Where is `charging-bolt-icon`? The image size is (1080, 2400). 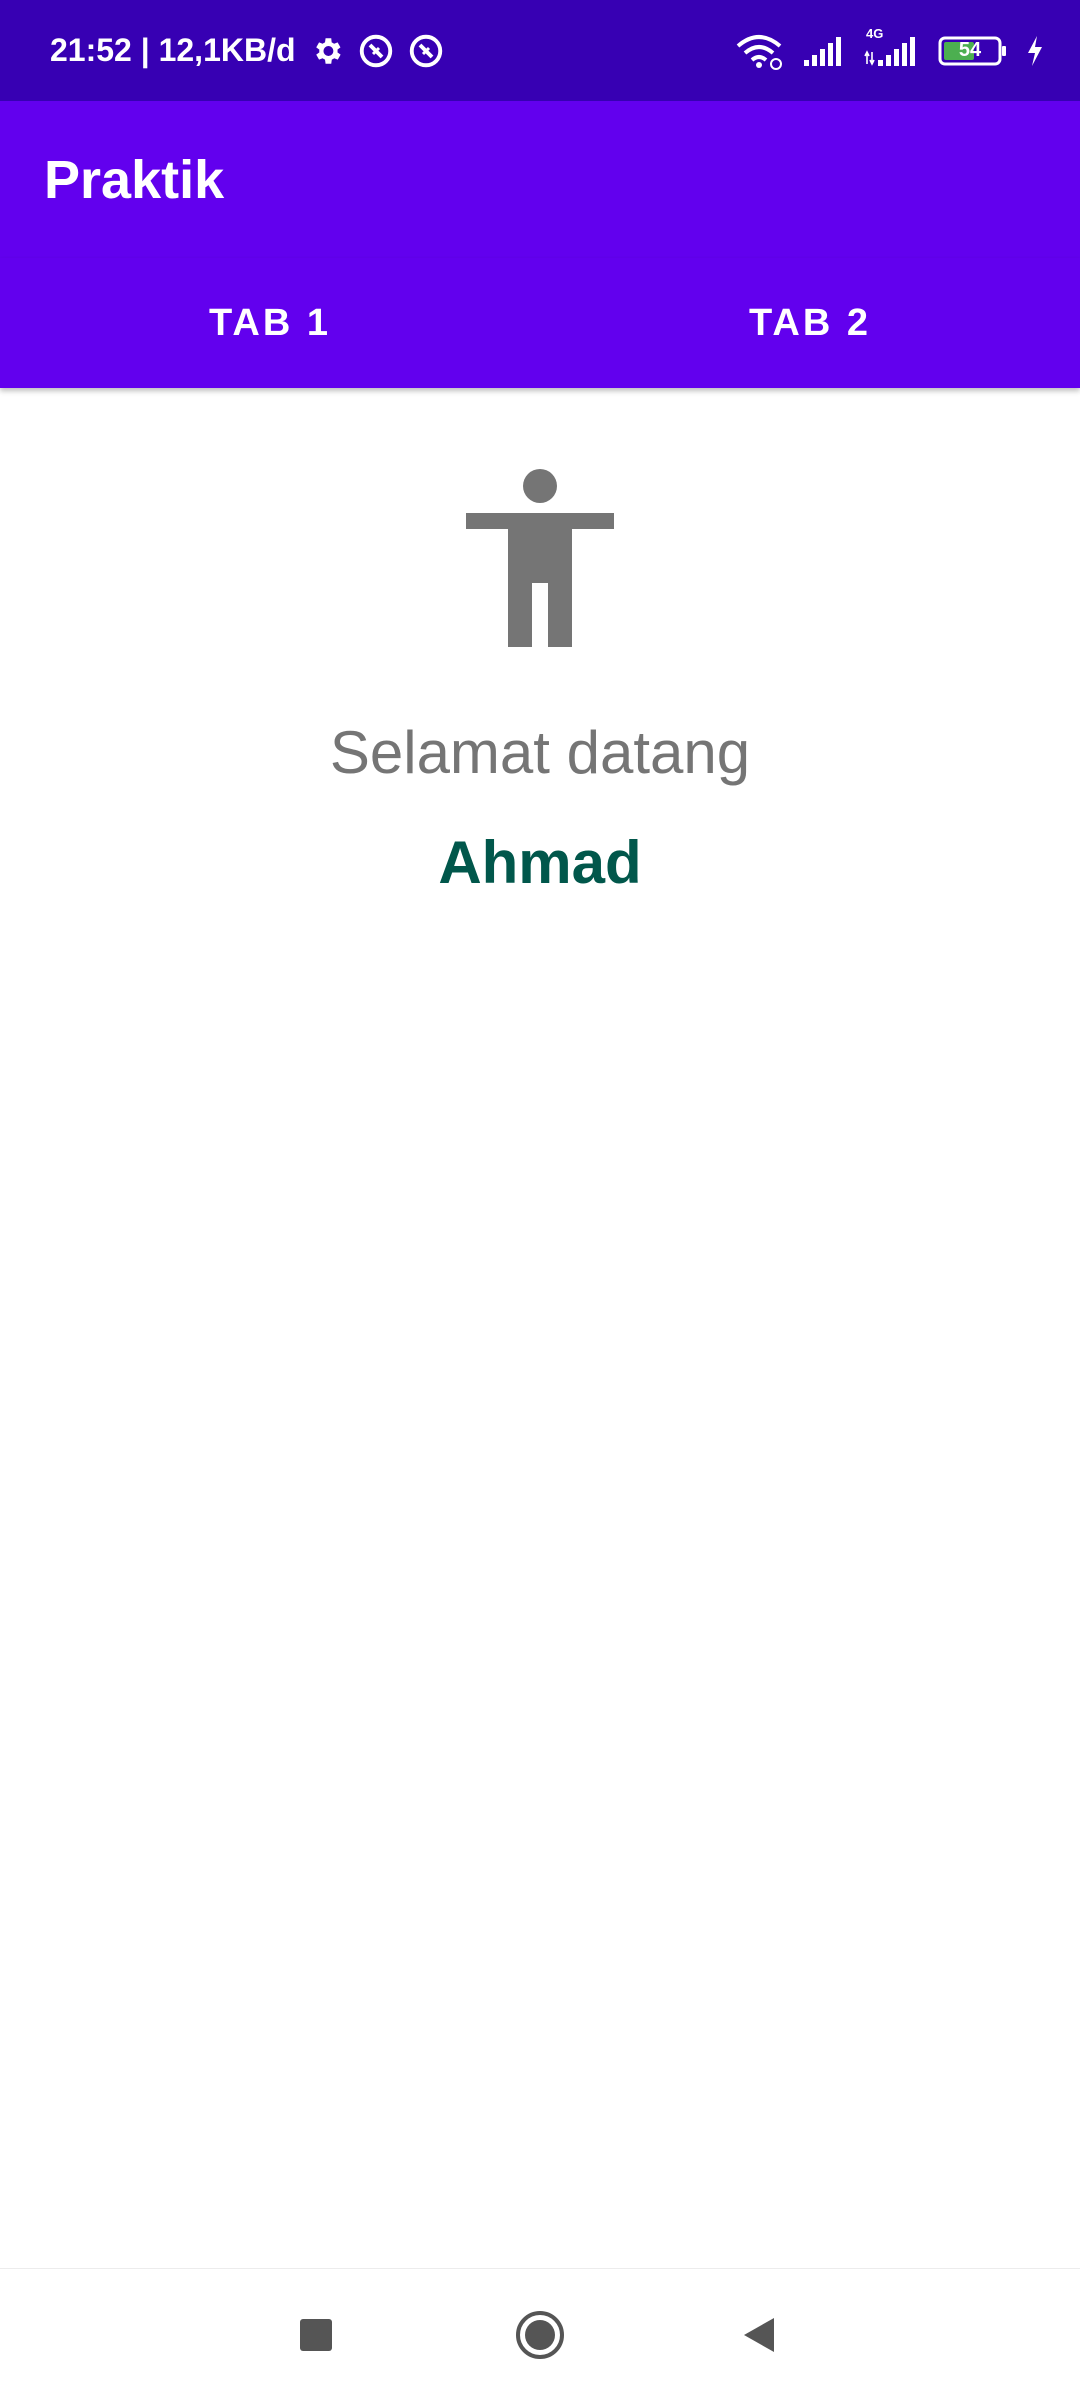 charging-bolt-icon is located at coordinates (1035, 51).